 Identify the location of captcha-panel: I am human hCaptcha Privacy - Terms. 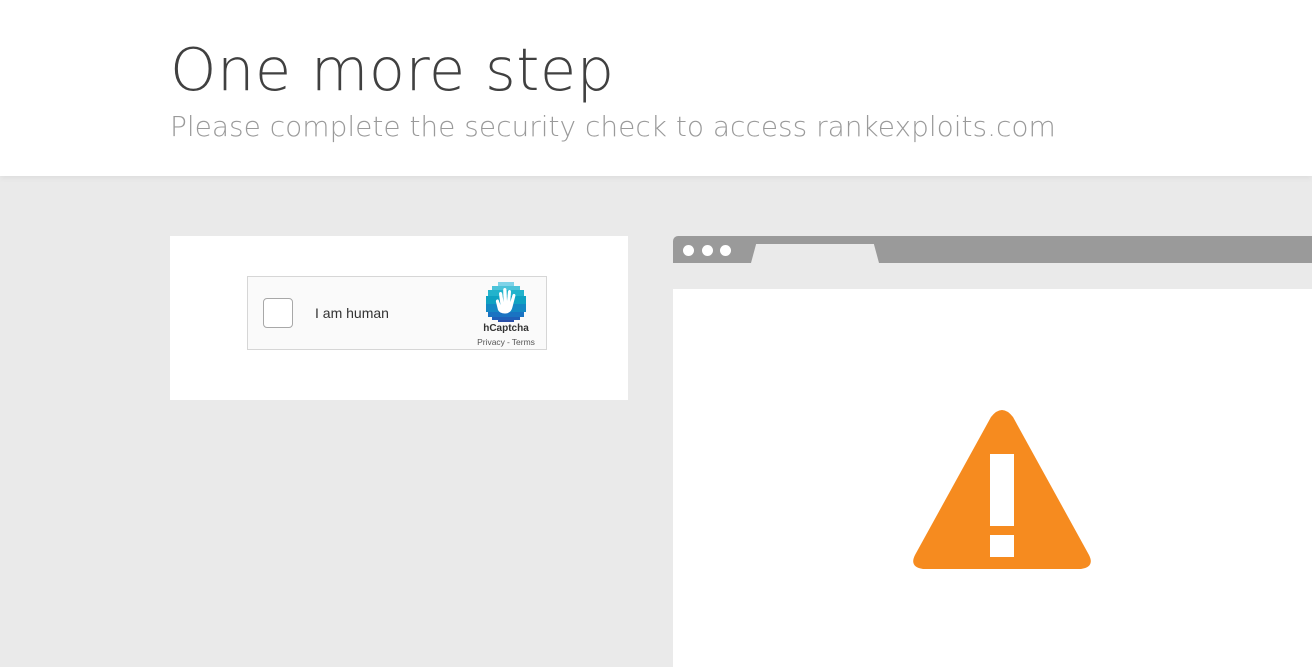
(399, 318).